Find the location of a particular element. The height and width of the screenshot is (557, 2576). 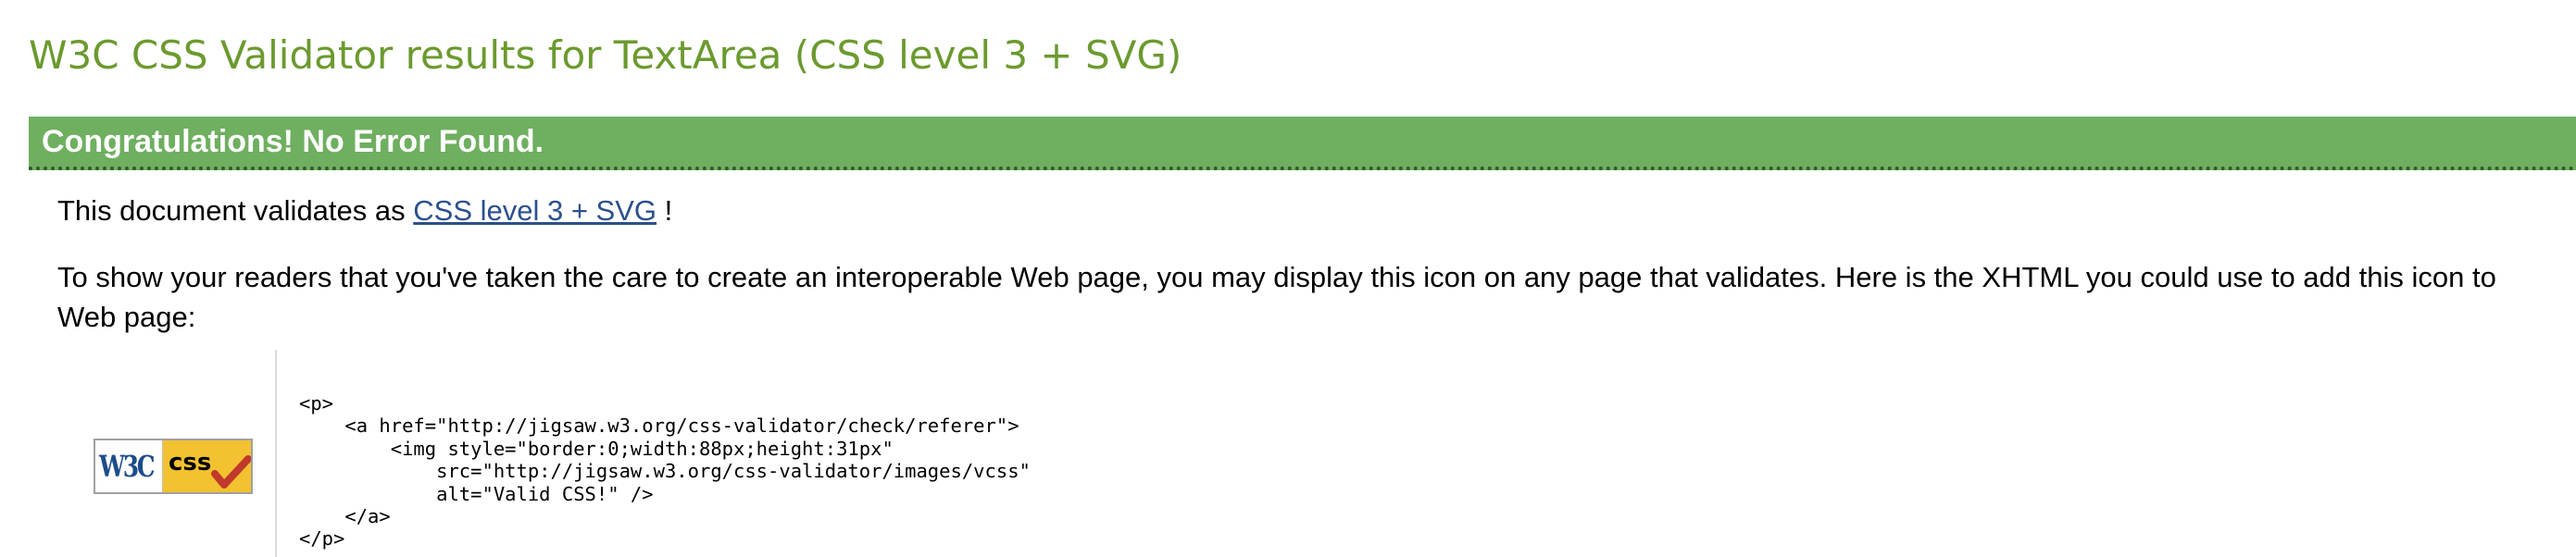

code-line: </p> is located at coordinates (322, 539).